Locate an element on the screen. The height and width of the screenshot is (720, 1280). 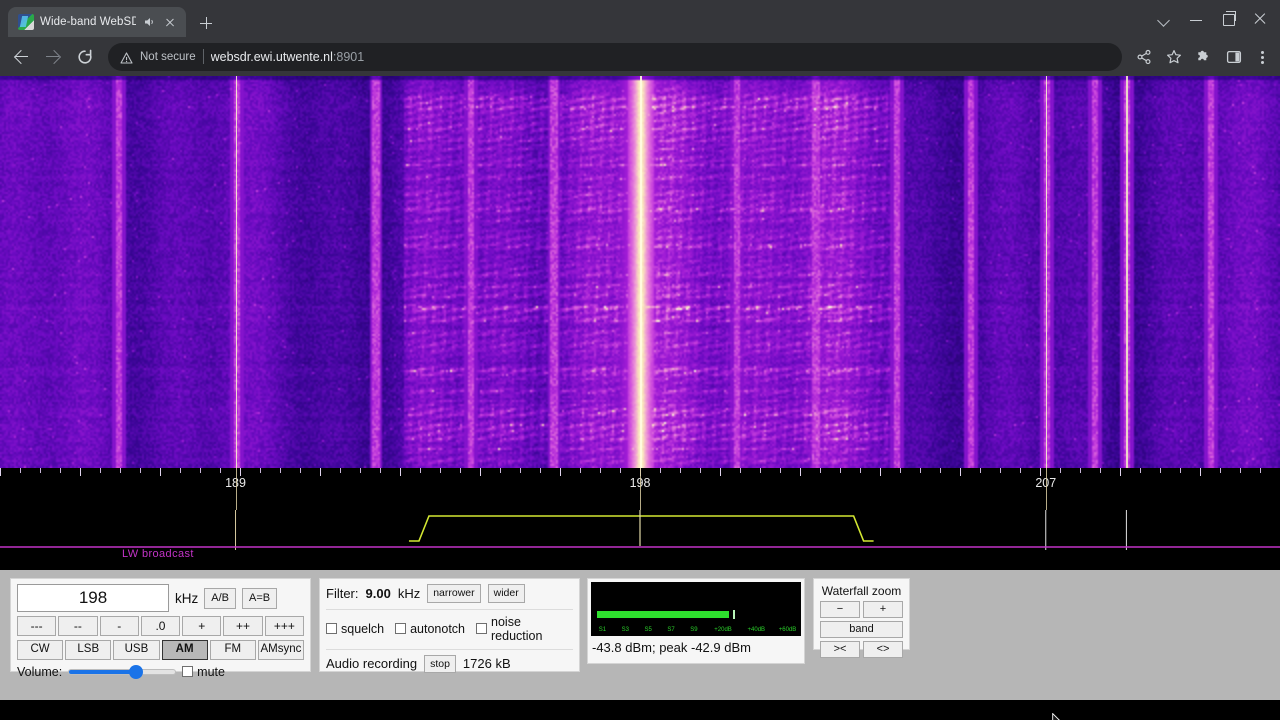
window-controls is located at coordinates (1212, 18).